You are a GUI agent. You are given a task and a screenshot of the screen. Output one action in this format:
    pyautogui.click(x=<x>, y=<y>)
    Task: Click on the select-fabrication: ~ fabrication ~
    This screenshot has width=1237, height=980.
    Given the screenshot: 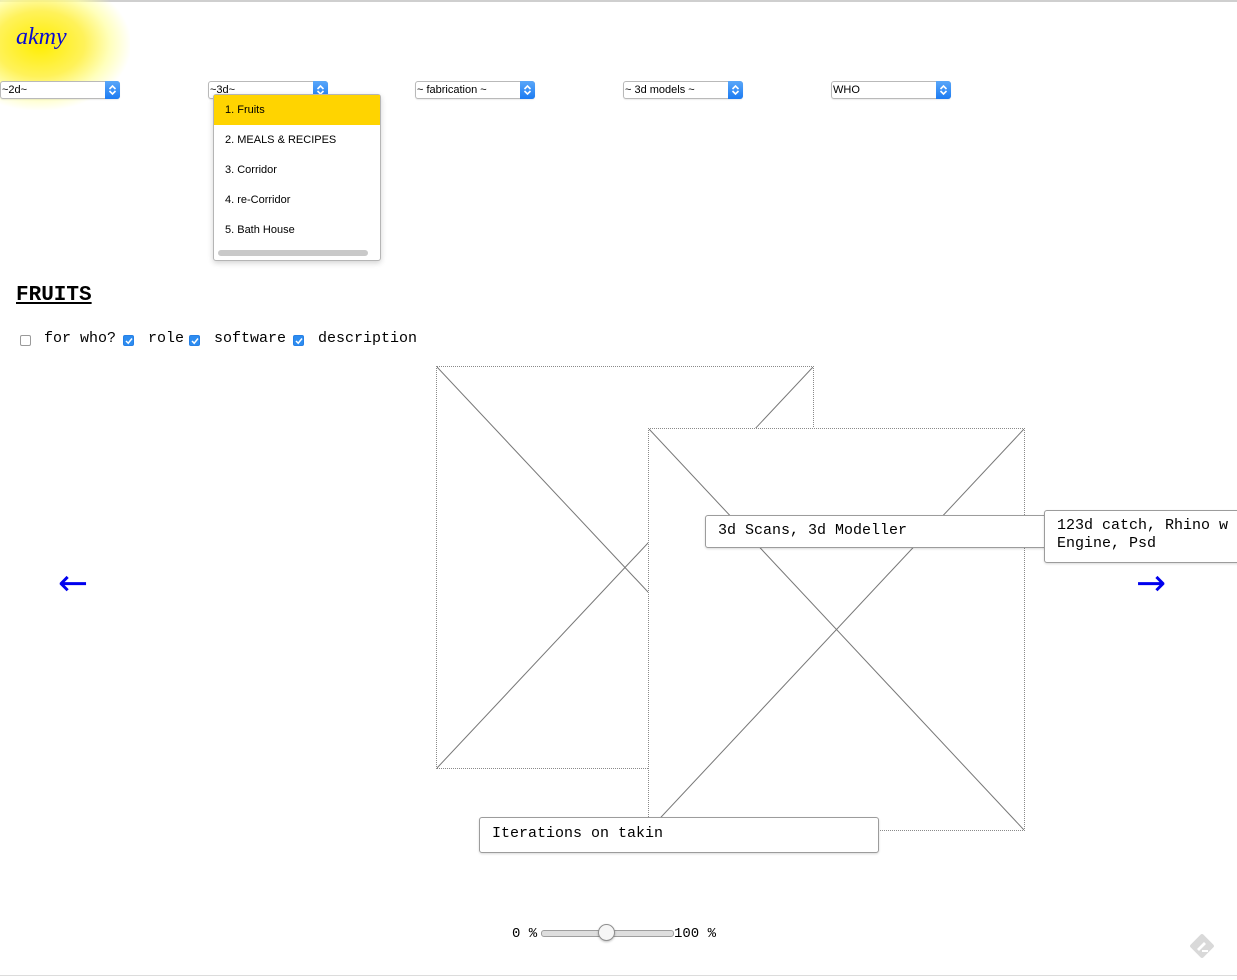 What is the action you would take?
    pyautogui.click(x=475, y=90)
    